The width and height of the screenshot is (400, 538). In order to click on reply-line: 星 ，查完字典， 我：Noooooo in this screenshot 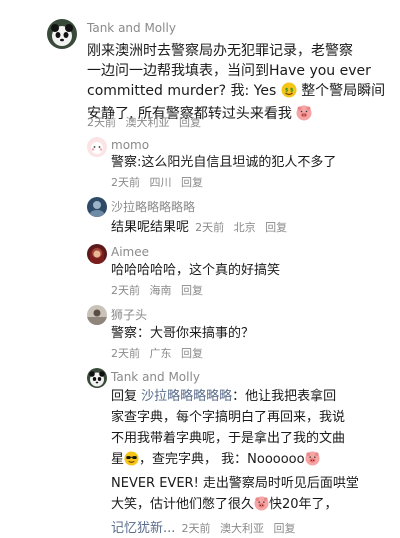, I will do `click(255, 461)`.